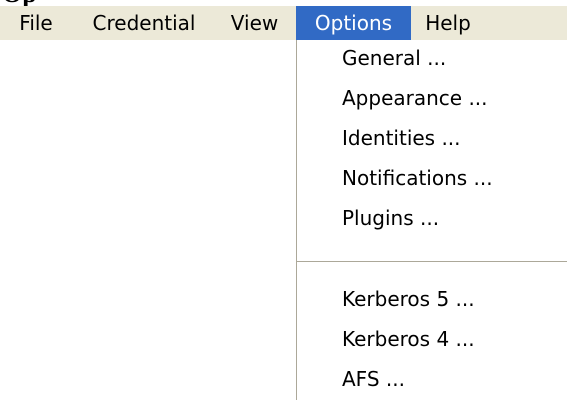  I want to click on menu-separator, so click(432, 262).